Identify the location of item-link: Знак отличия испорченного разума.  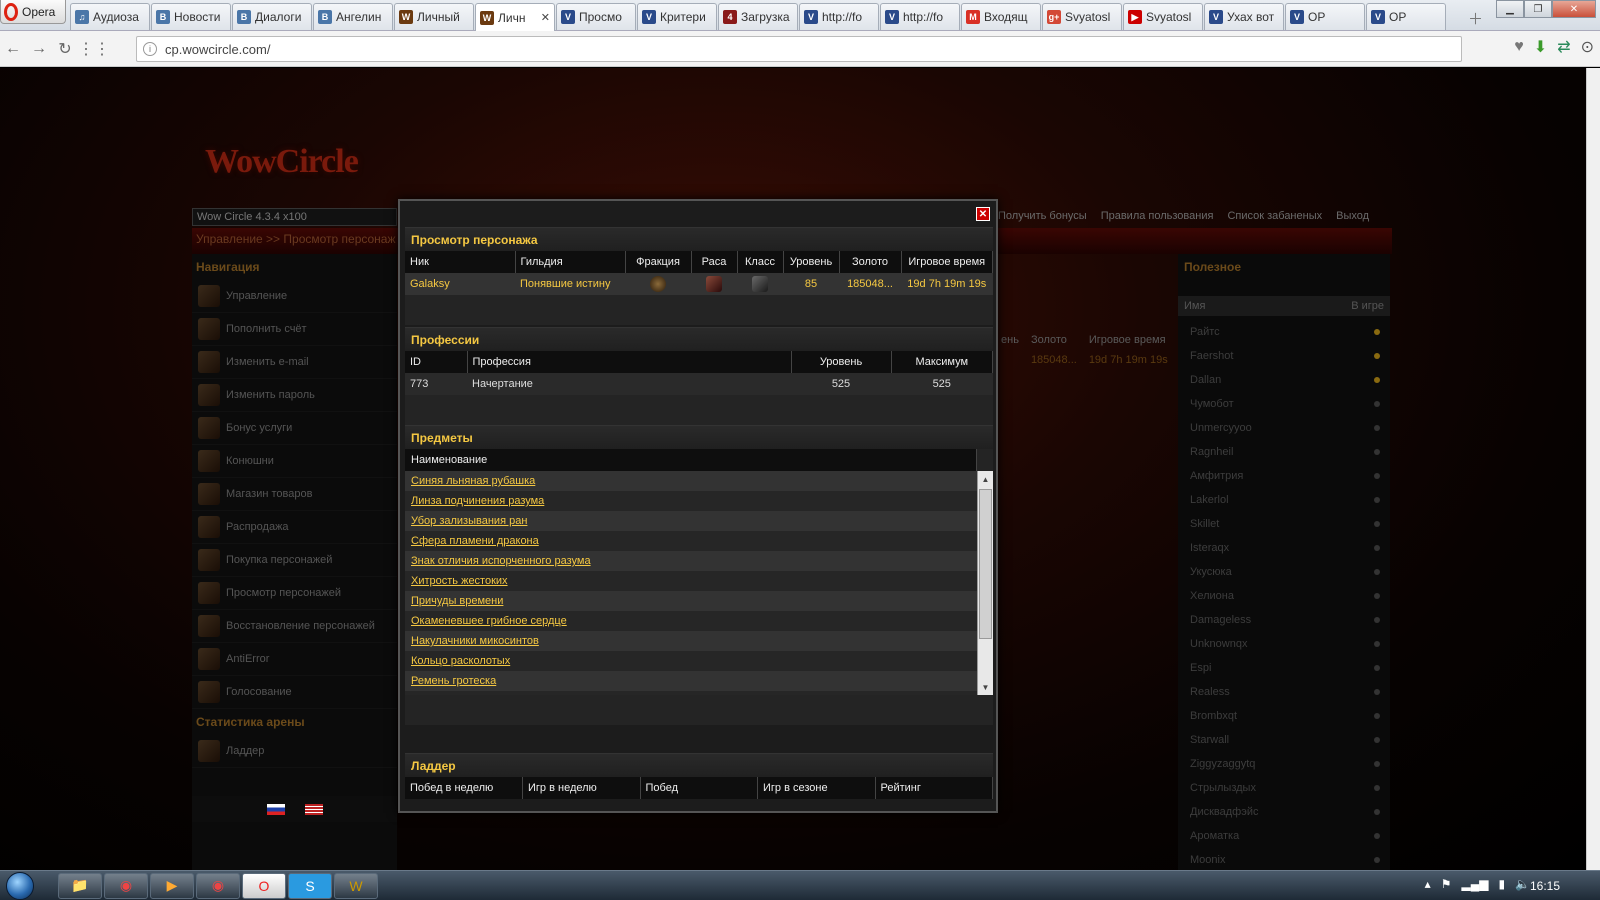
(691, 561).